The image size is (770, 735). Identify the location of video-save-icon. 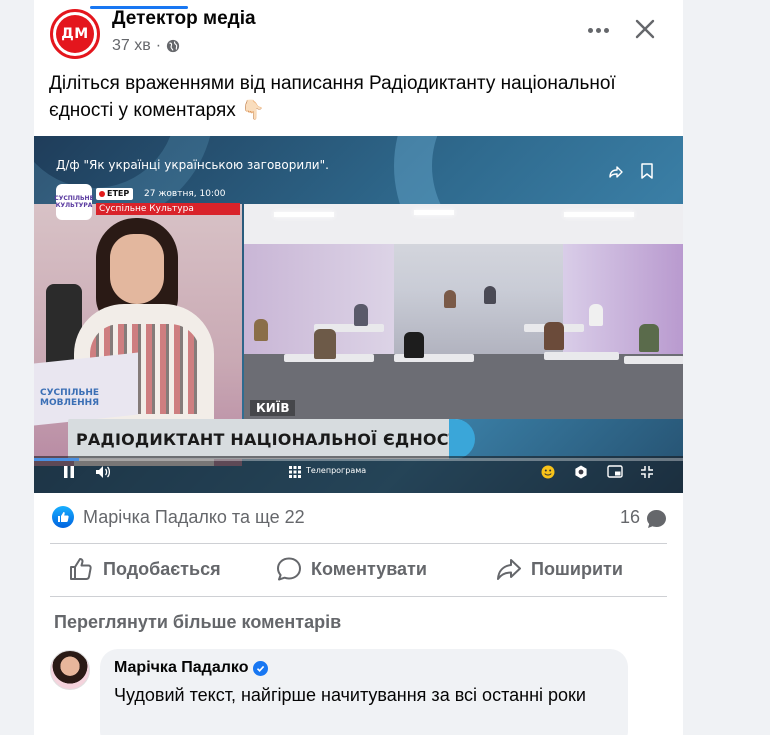
(647, 171).